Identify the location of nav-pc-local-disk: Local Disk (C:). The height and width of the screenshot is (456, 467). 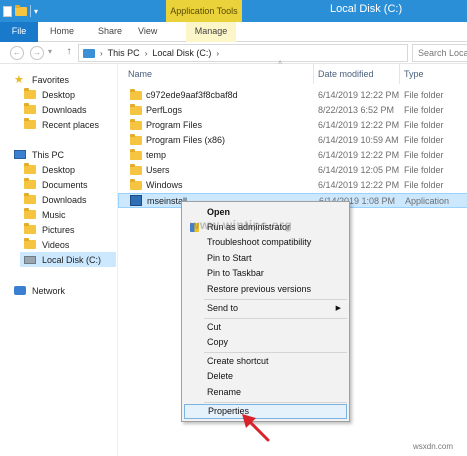
(68, 259).